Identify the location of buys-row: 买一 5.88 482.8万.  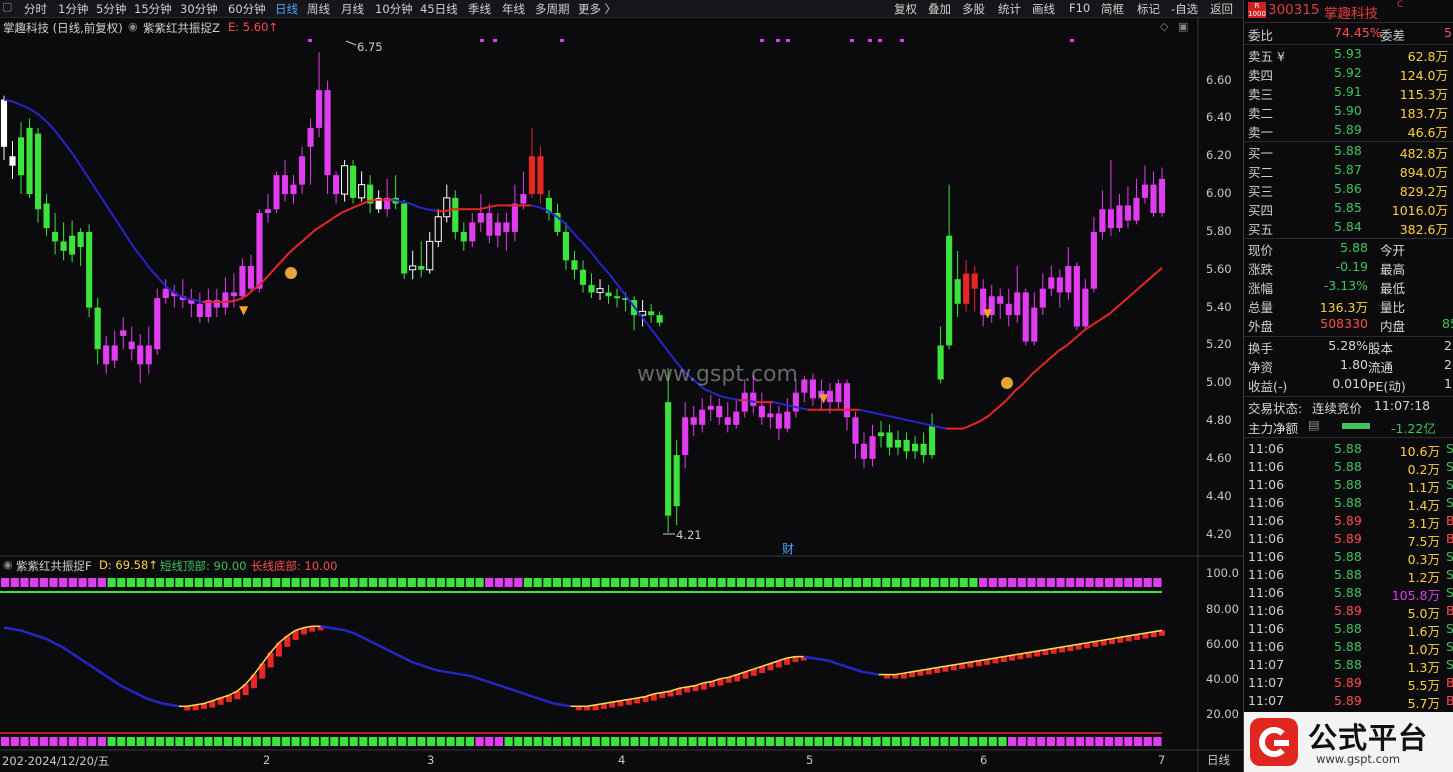
(1350, 152).